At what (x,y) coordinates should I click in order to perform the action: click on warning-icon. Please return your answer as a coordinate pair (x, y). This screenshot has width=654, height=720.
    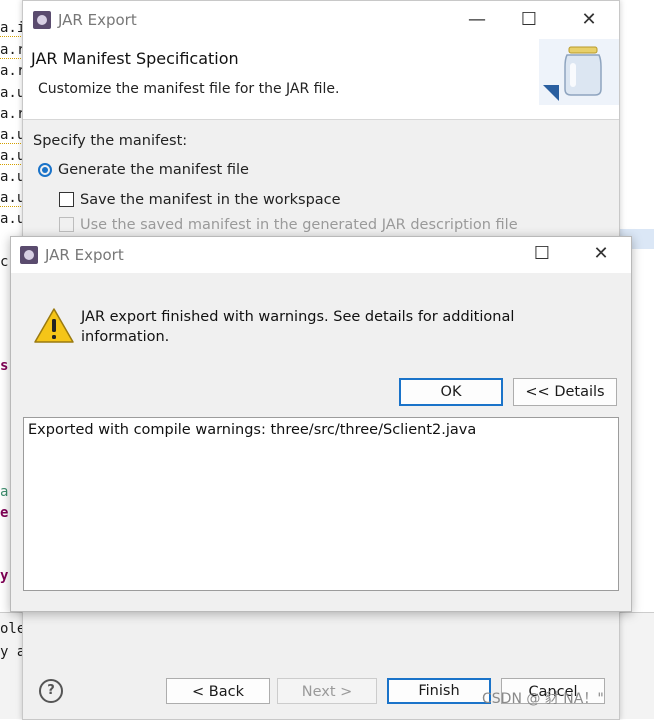
    Looking at the image, I should click on (54, 325).